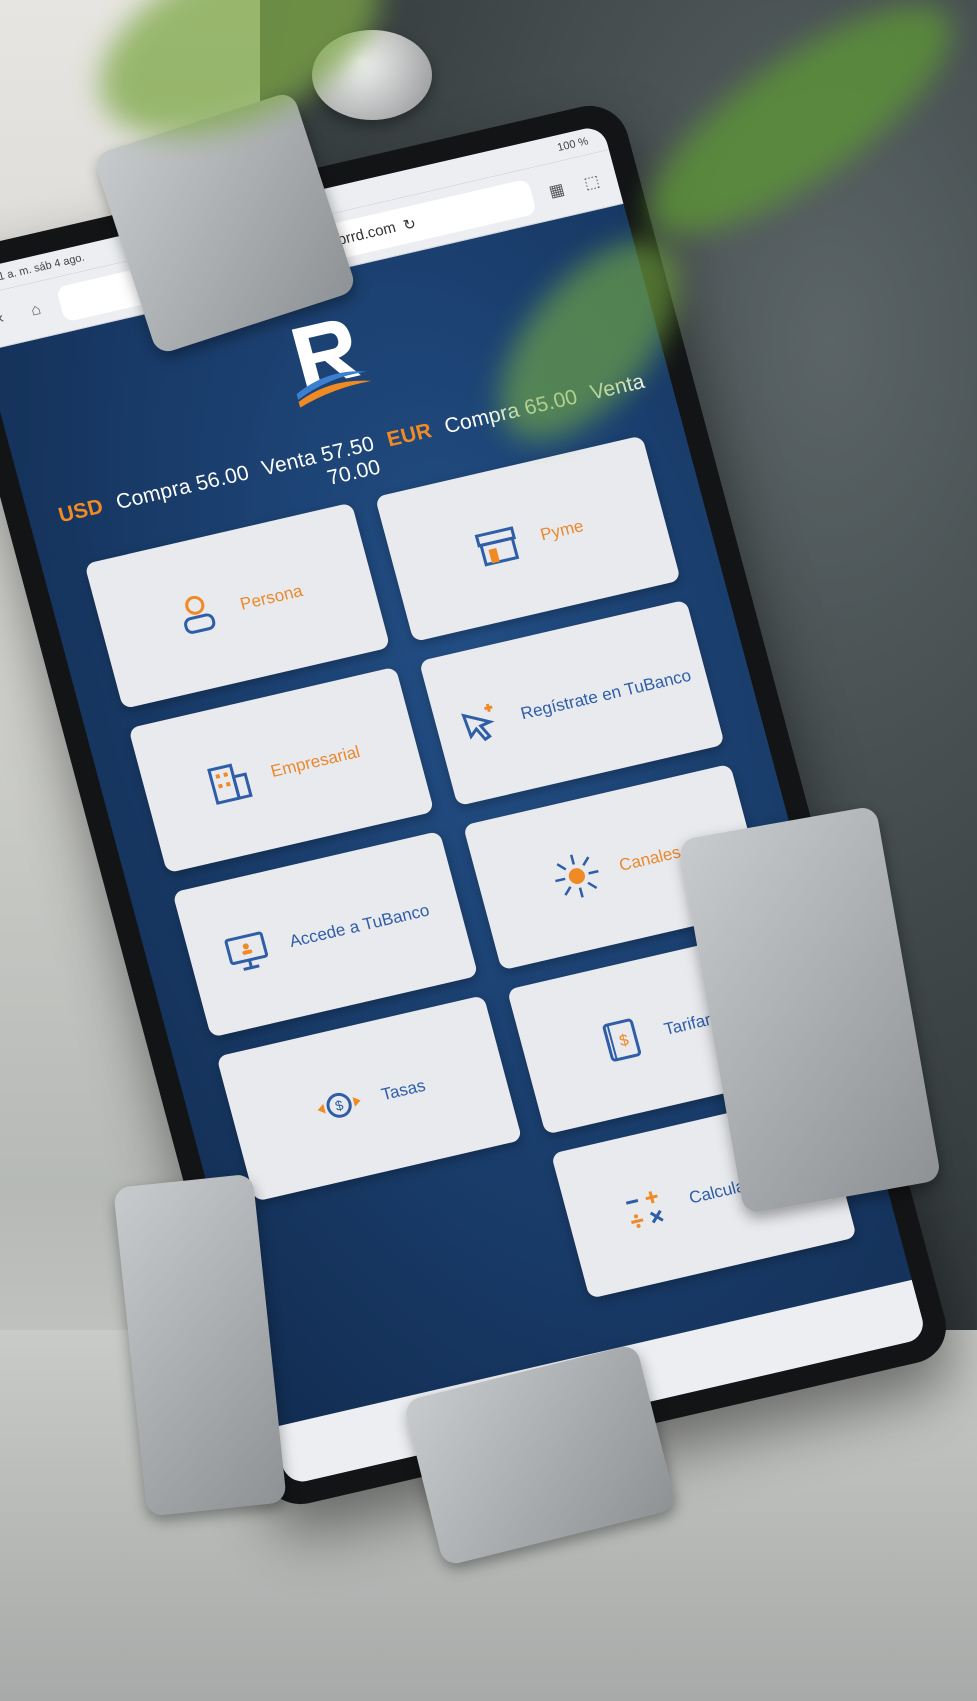 This screenshot has width=977, height=1701. Describe the element at coordinates (246, 951) in the screenshot. I see `monitor-icon` at that location.